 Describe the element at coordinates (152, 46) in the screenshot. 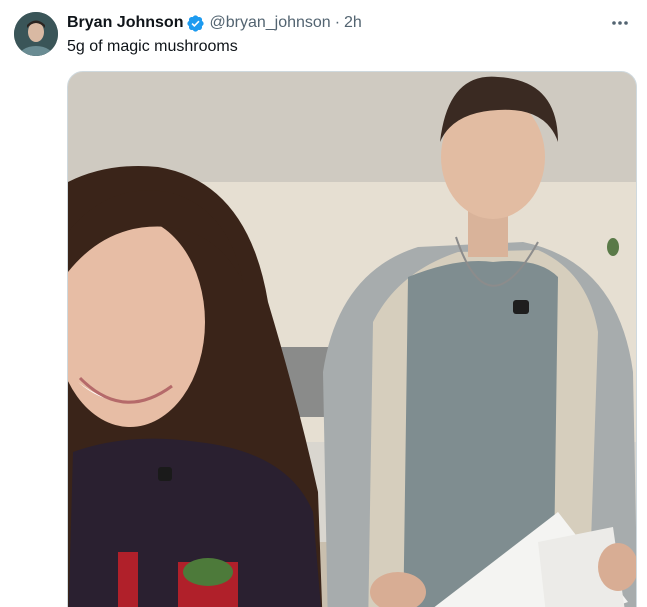

I see `tweet-text: 5g of magic mushrooms` at that location.